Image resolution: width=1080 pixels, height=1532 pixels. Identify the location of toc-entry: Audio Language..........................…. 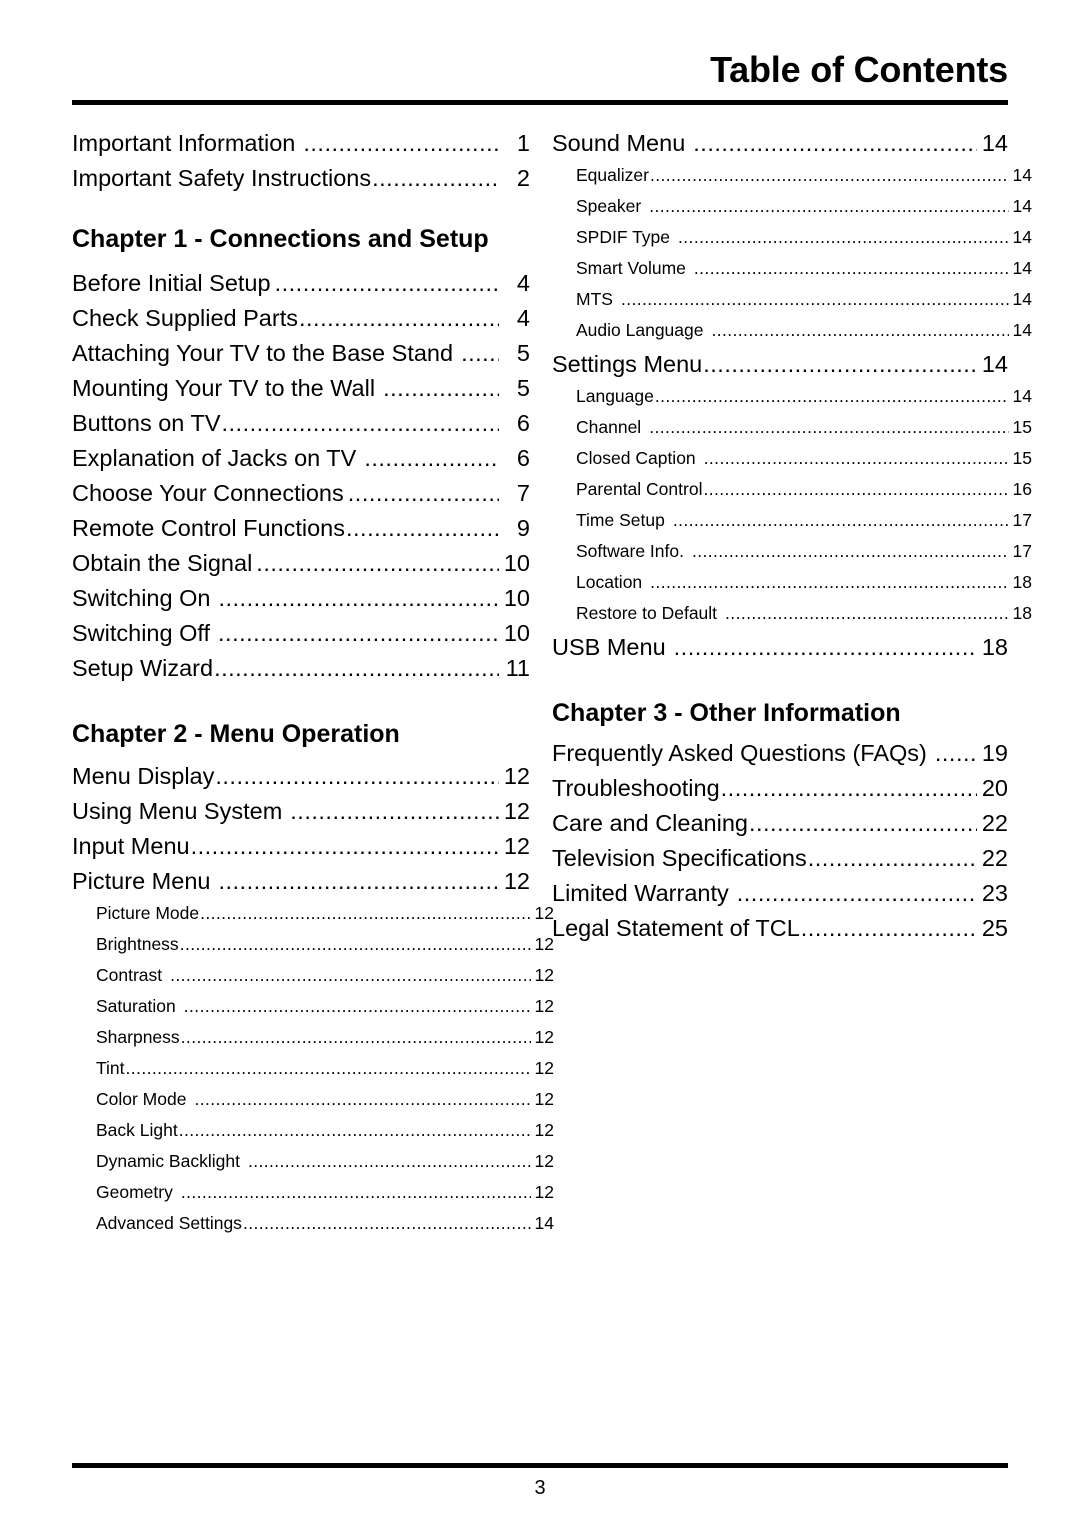
(792, 337).